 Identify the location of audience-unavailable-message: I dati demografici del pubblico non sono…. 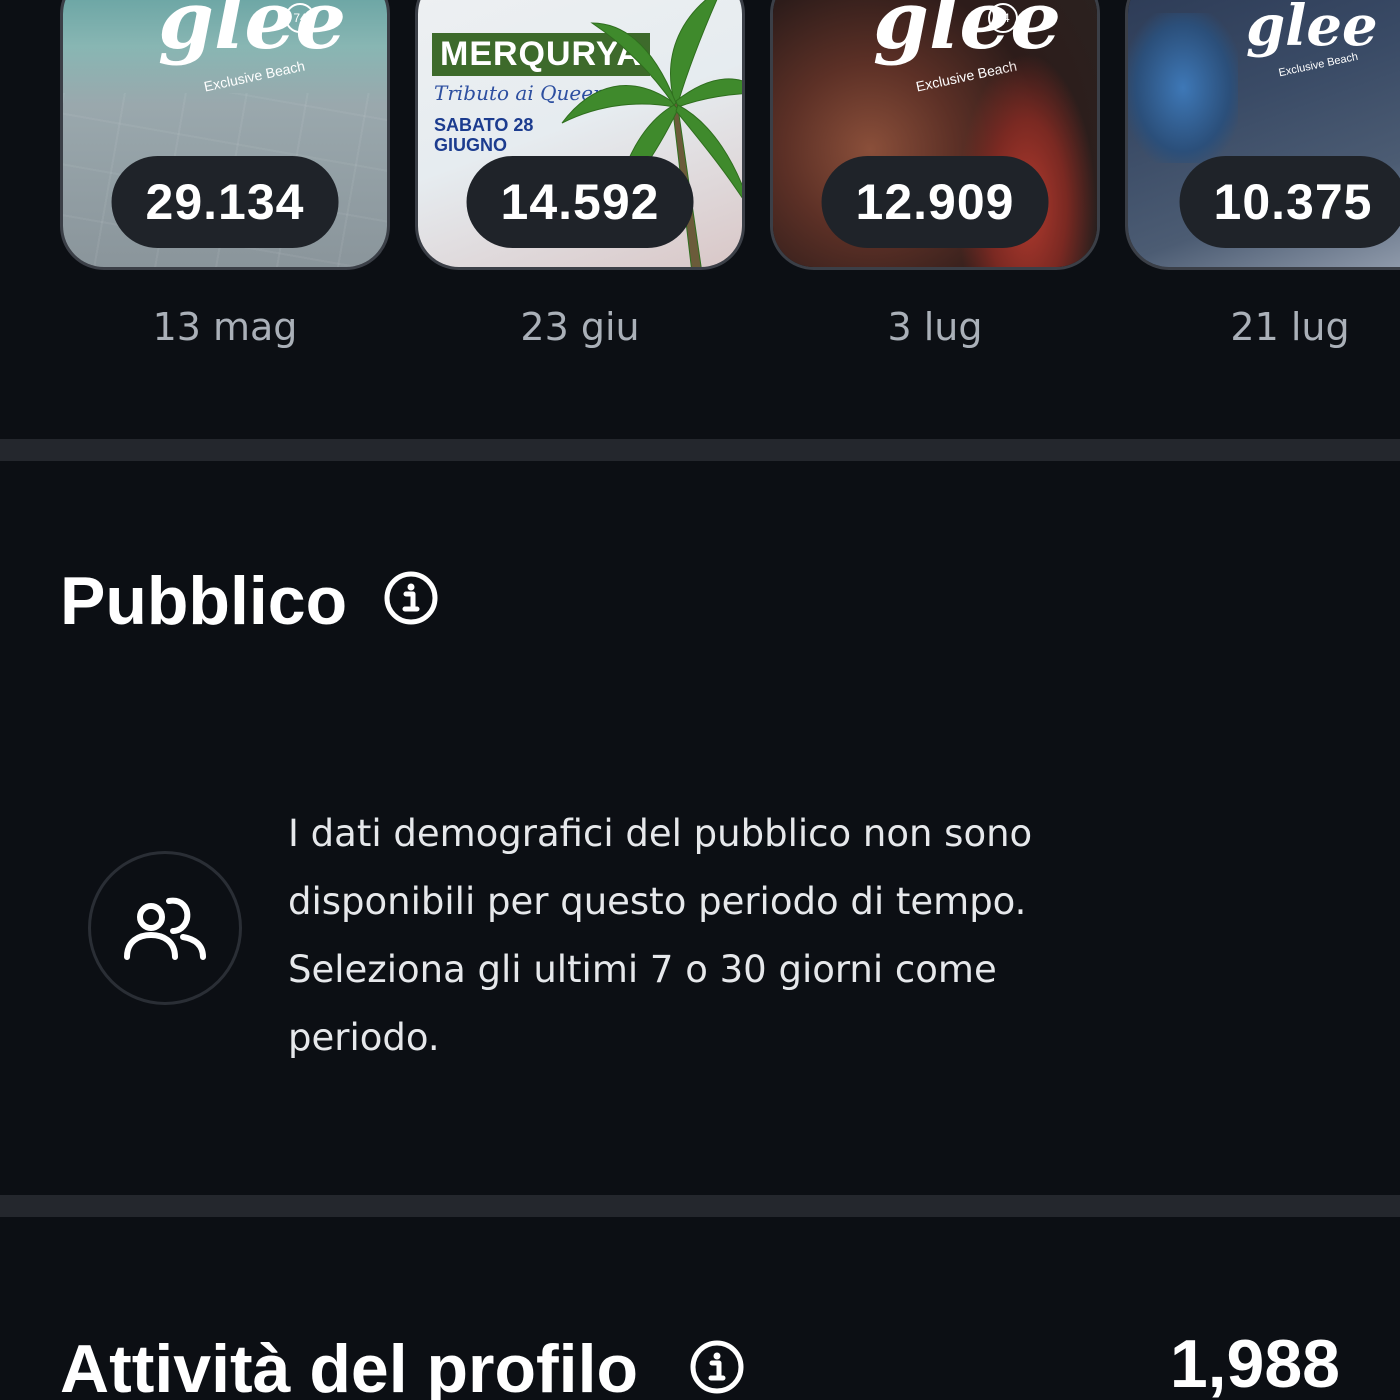
(660, 935).